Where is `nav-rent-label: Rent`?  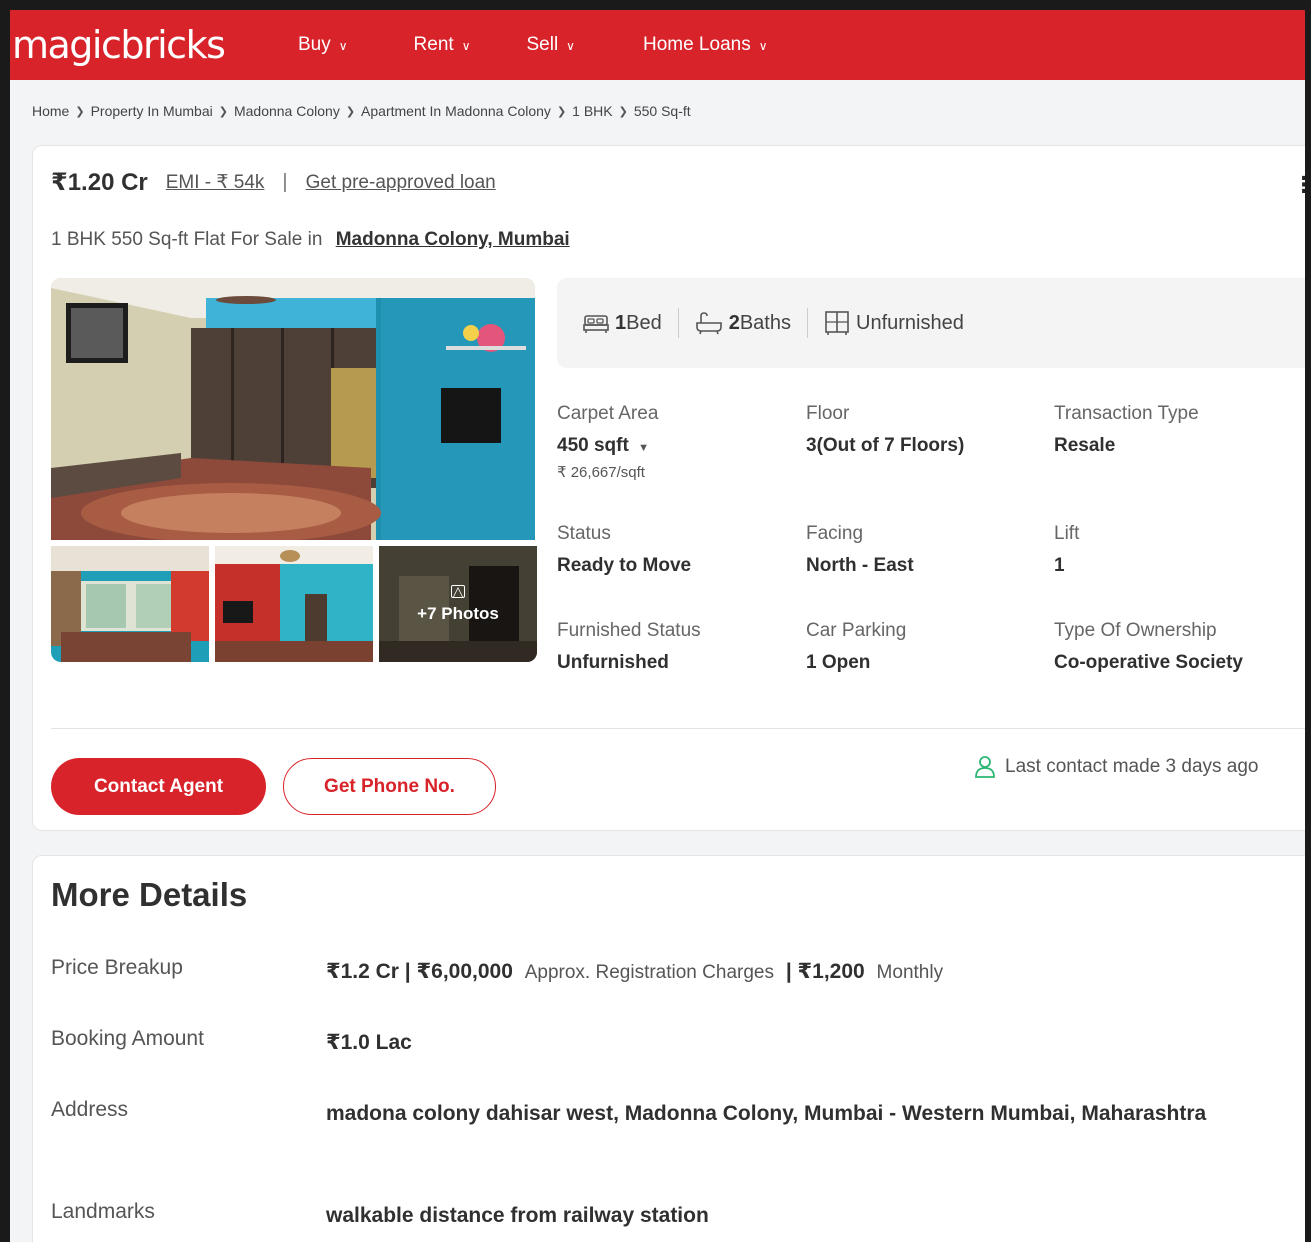 nav-rent-label: Rent is located at coordinates (433, 44).